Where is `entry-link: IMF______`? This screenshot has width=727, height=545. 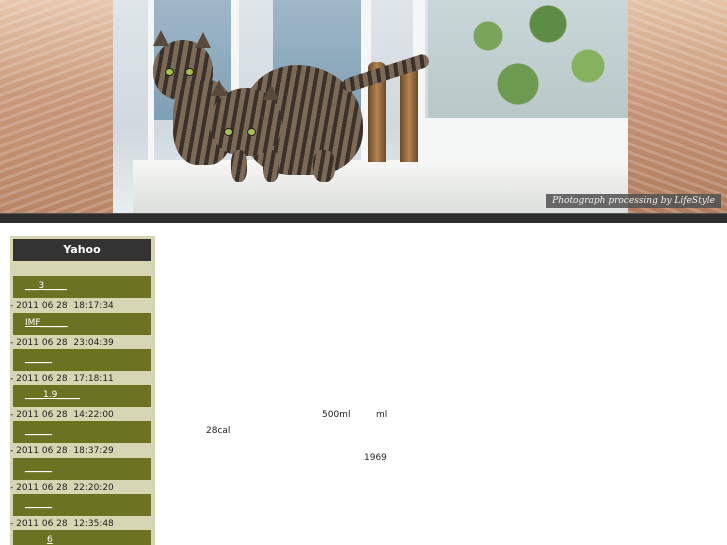 entry-link: IMF______ is located at coordinates (46, 323).